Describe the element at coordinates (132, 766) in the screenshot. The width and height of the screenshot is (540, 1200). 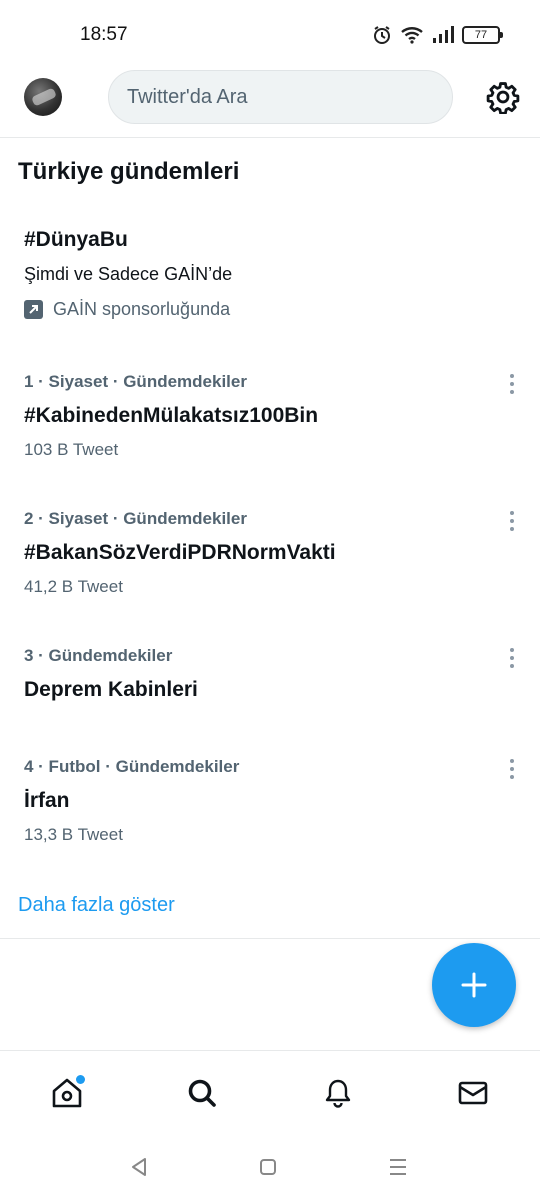
I see `trend-meta: 4 · Futbol · Gündemdekiler` at that location.